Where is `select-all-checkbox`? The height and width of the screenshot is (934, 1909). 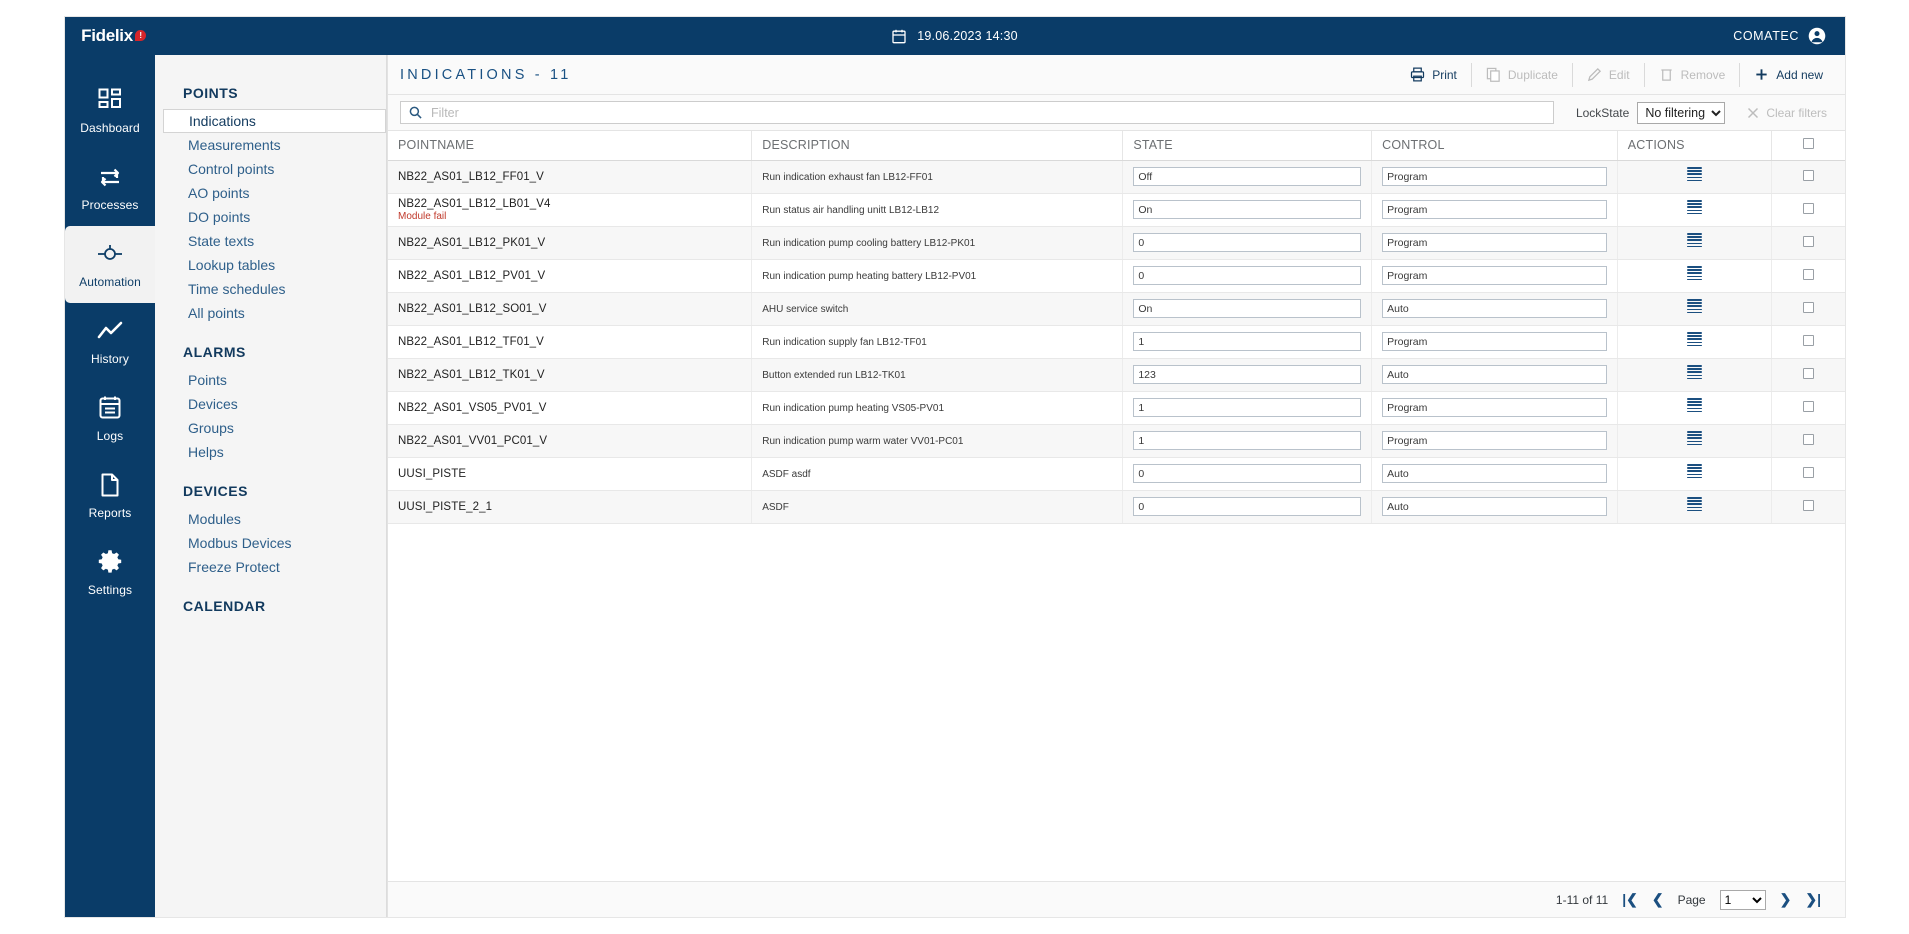
select-all-checkbox is located at coordinates (1808, 144).